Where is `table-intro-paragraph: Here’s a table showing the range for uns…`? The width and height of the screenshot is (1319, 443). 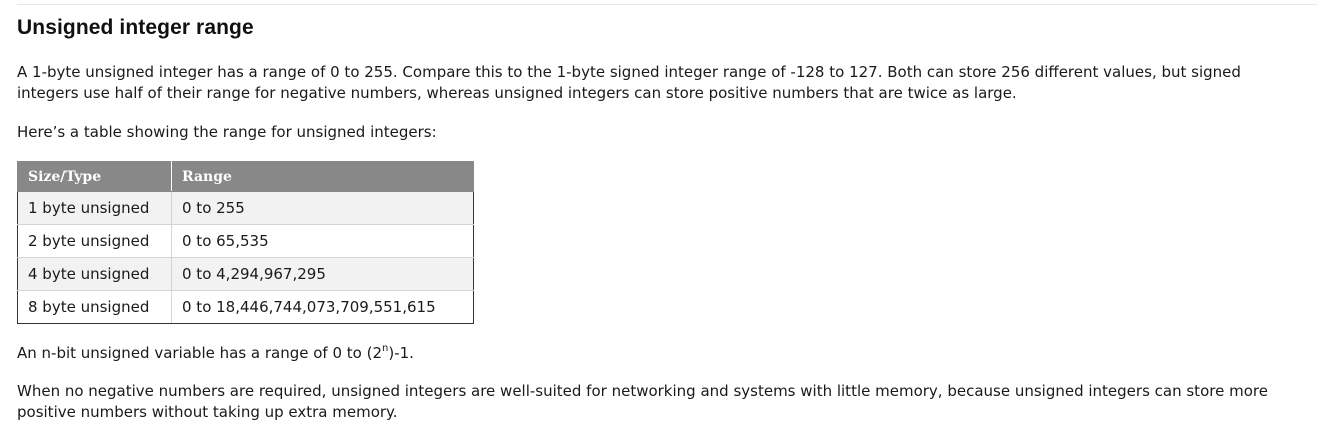 table-intro-paragraph: Here’s a table showing the range for uns… is located at coordinates (227, 132).